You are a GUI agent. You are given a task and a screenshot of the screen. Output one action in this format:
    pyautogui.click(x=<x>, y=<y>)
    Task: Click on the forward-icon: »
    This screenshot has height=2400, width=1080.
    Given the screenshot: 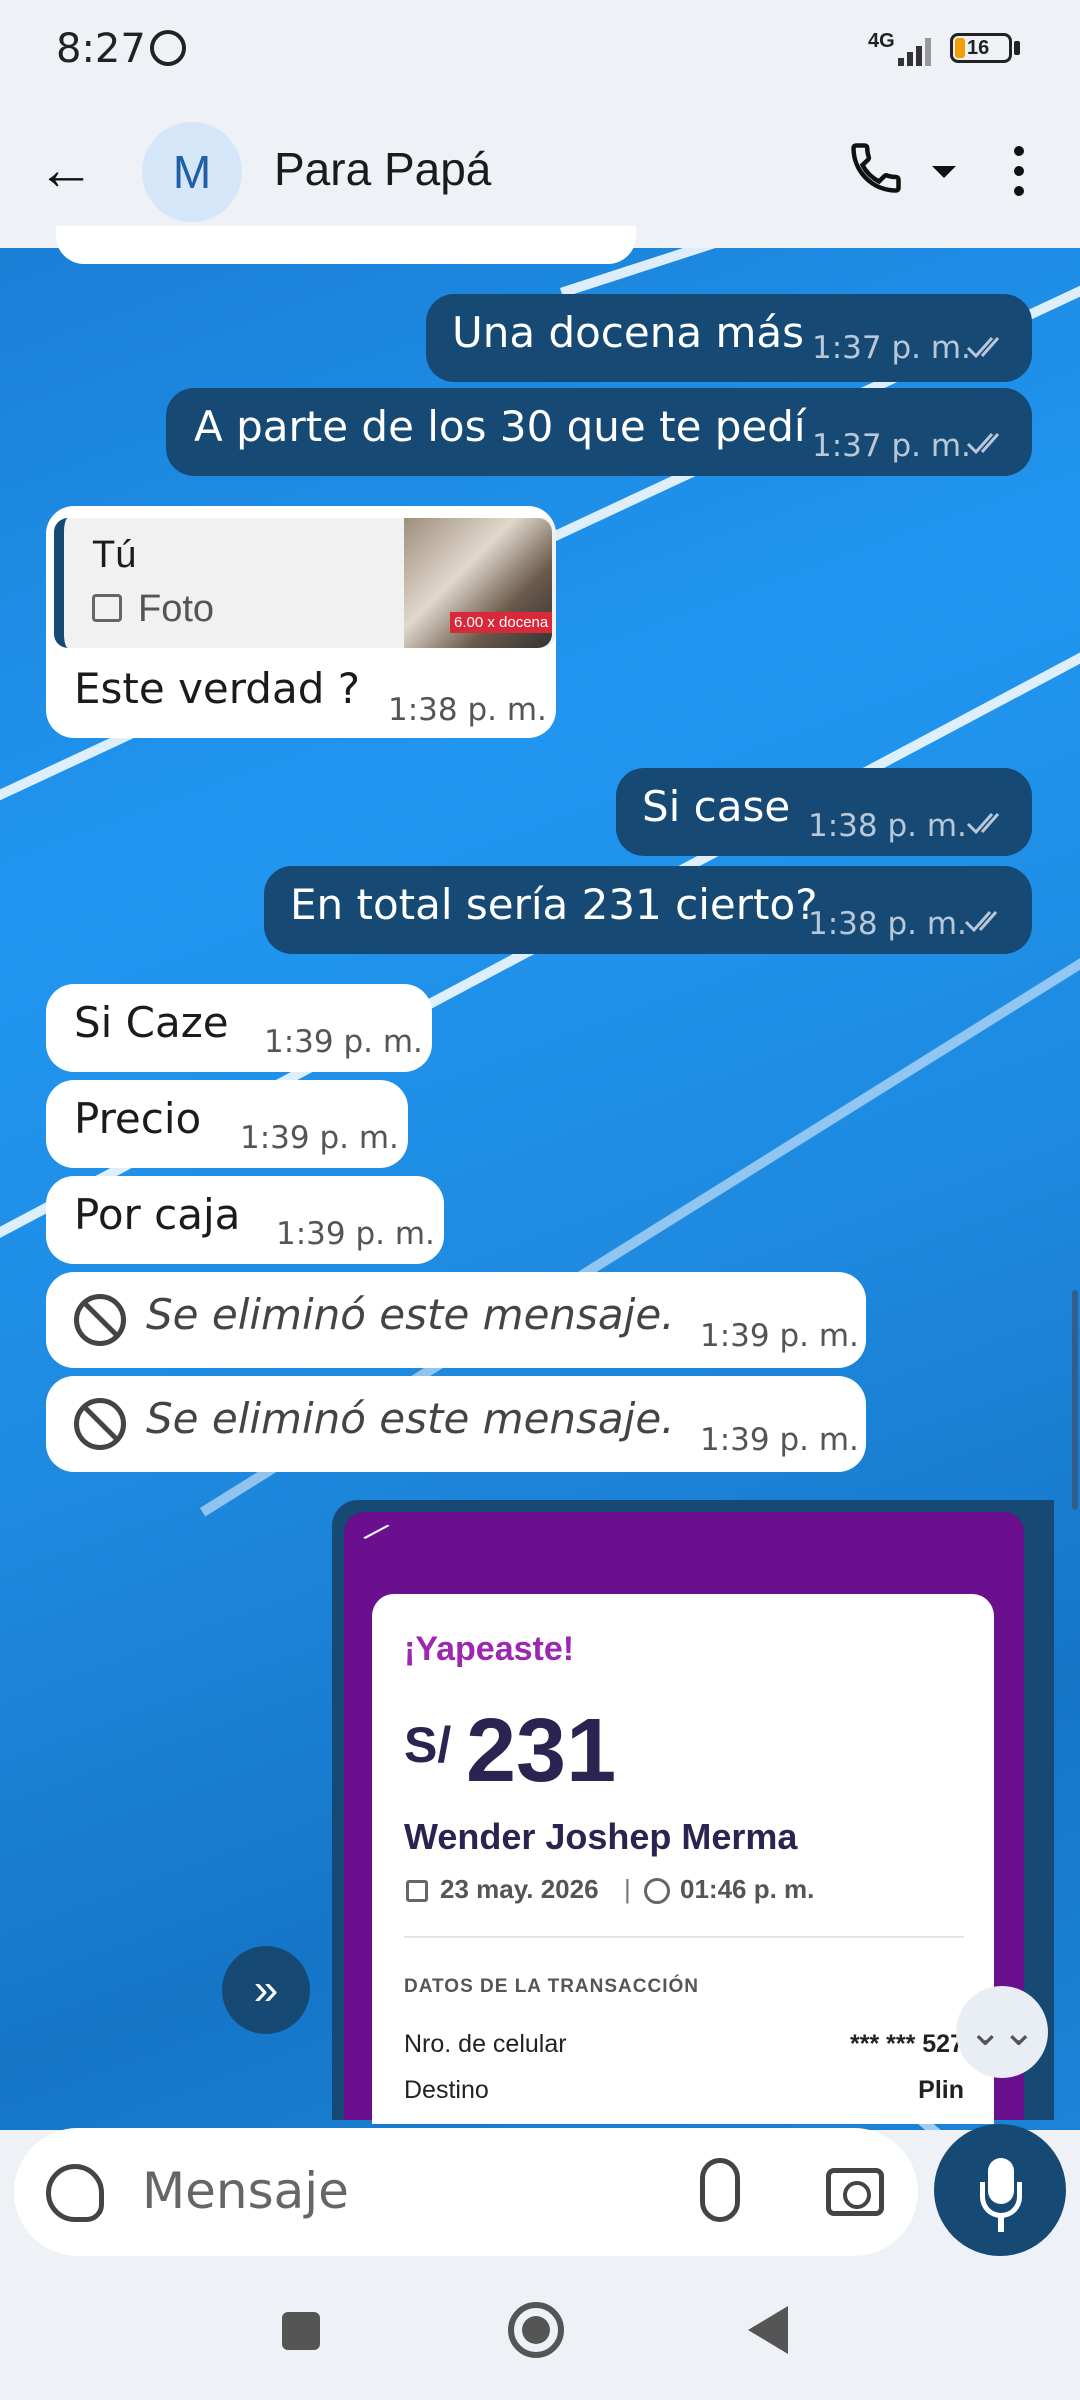 What is the action you would take?
    pyautogui.click(x=266, y=1990)
    